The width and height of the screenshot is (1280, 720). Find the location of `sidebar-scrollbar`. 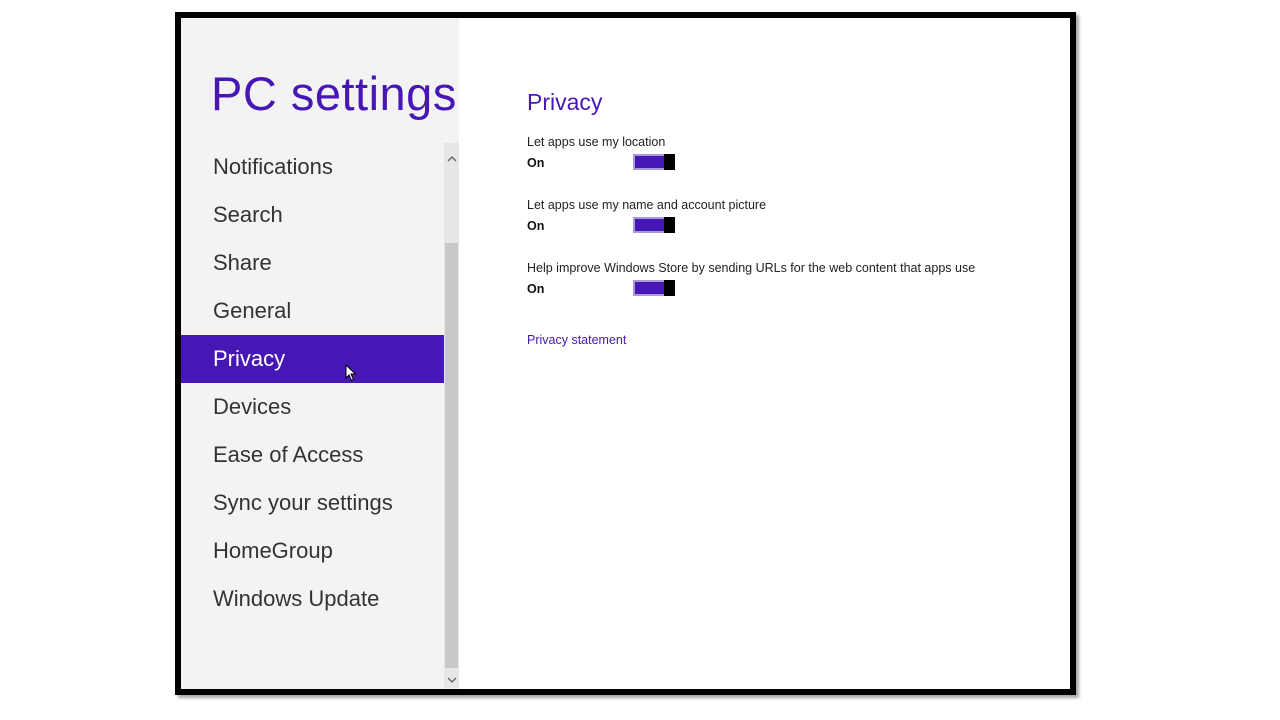

sidebar-scrollbar is located at coordinates (451, 415).